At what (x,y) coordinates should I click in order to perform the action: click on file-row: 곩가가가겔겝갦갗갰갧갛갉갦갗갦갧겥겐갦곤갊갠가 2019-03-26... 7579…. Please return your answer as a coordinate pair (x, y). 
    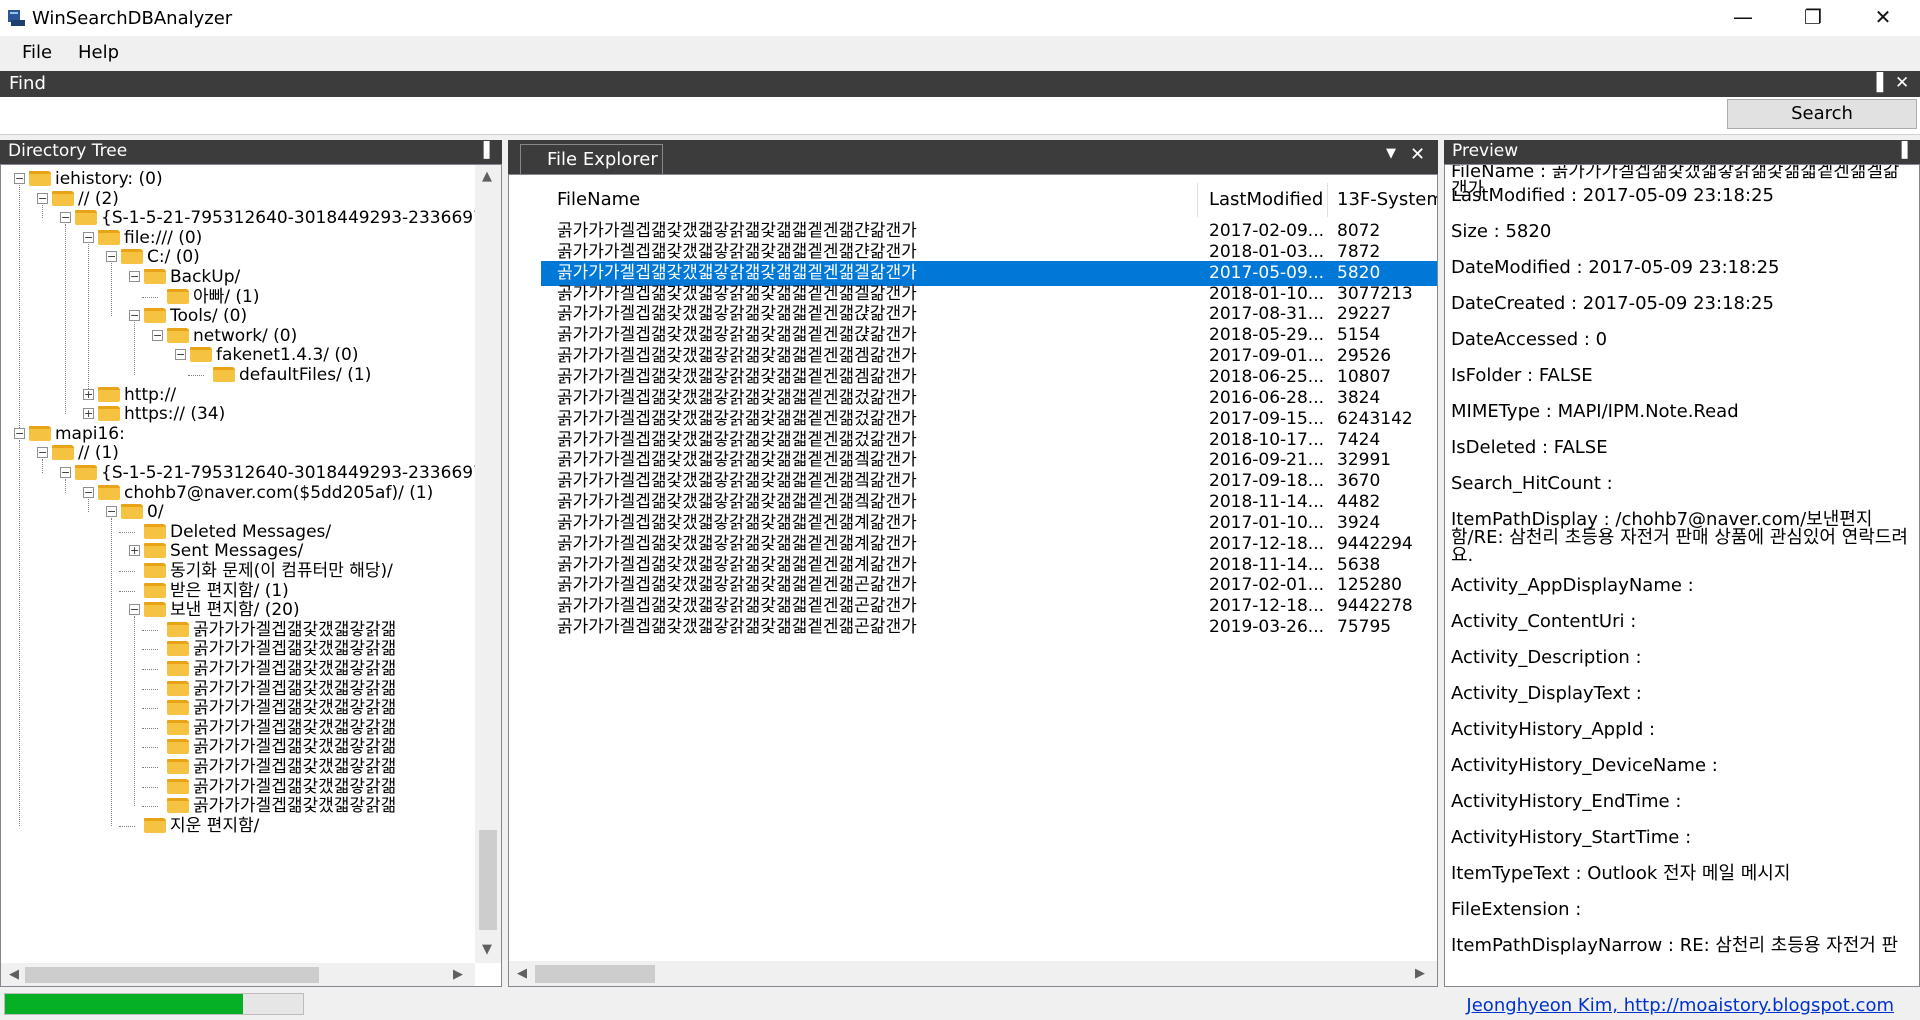
    Looking at the image, I should click on (989, 627).